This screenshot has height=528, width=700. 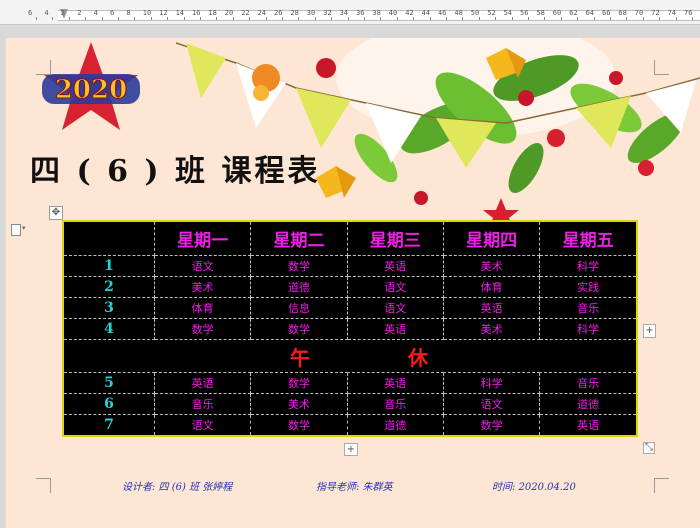 I want to click on ruler-number: 66, so click(x=606, y=13).